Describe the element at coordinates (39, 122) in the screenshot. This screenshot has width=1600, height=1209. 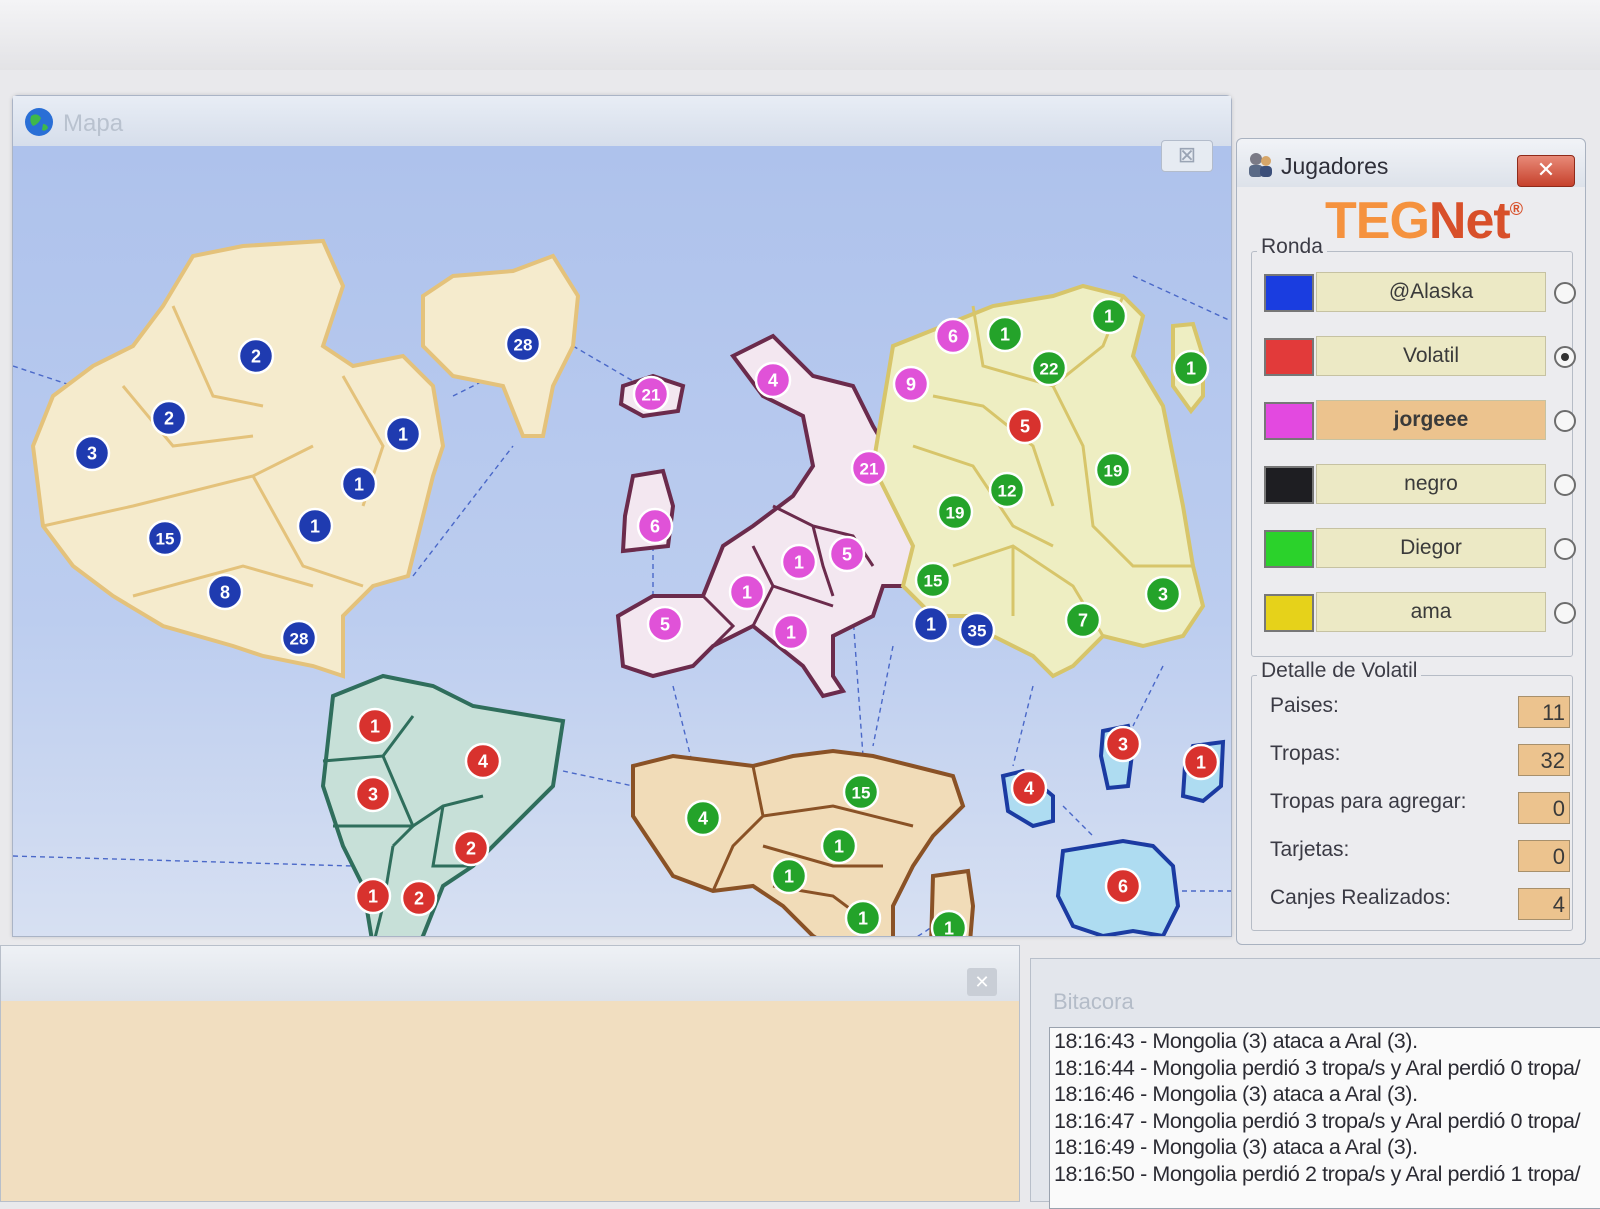
I see `globe-icon` at that location.